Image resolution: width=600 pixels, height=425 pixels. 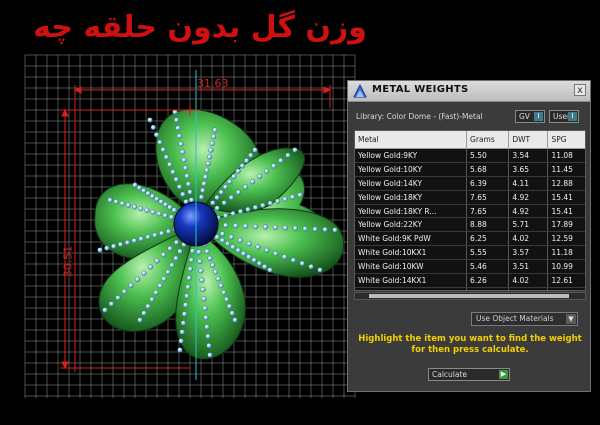 I want to click on column-header-metal: Metal, so click(x=411, y=140).